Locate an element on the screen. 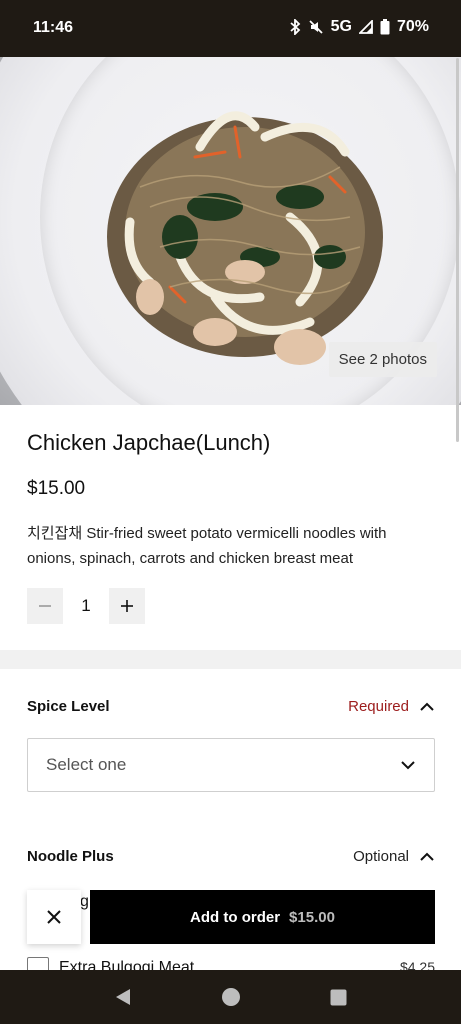 The height and width of the screenshot is (1024, 461). item-title: Chicken Japchae(Lunch) is located at coordinates (149, 442).